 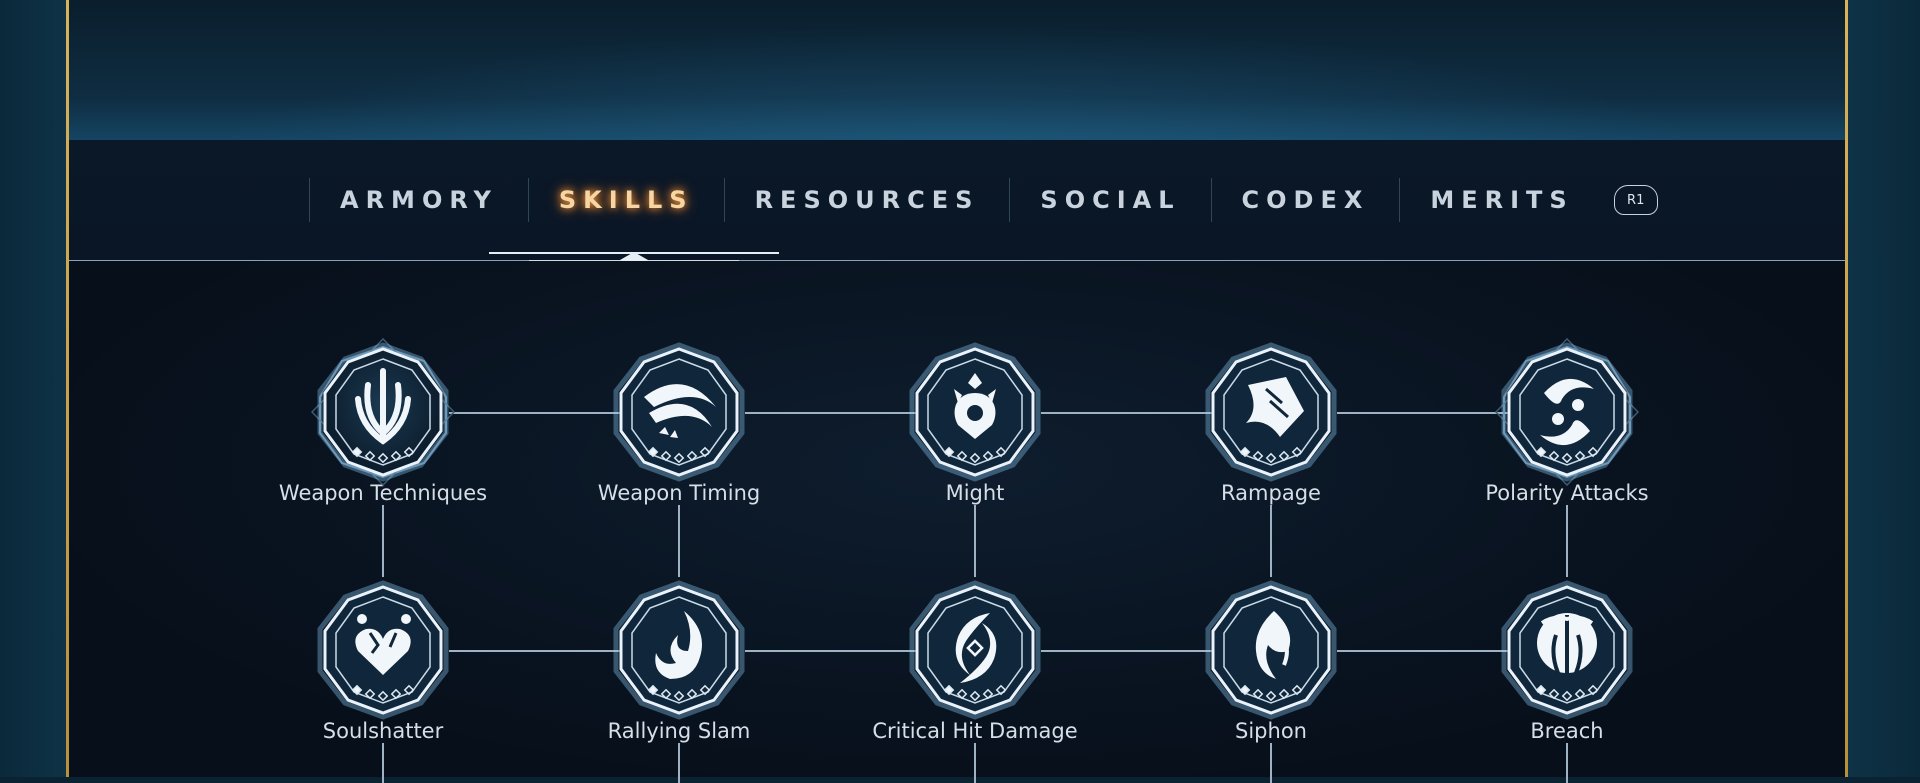 I want to click on skill-node-rallying-slam: Rallying Slam, so click(x=679, y=659).